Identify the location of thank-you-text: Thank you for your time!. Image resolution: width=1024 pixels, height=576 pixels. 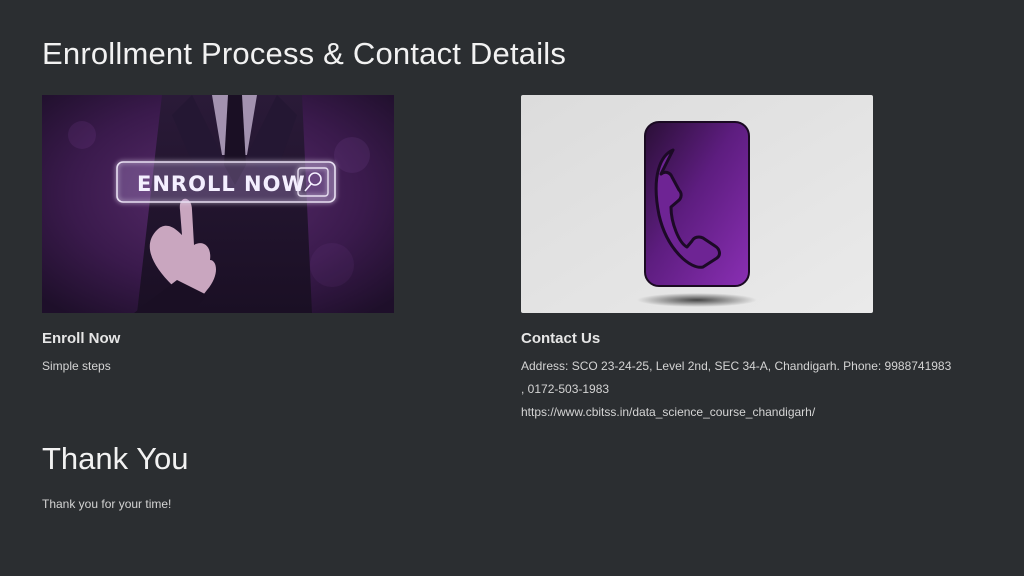
(107, 504).